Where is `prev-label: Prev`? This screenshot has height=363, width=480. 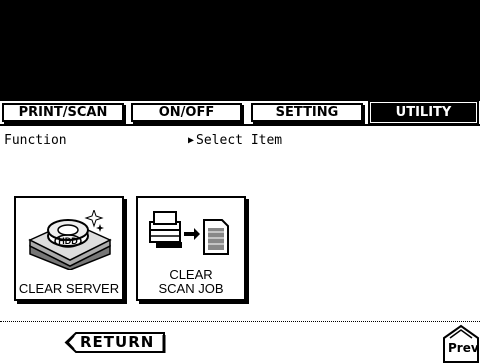
prev-label: Prev is located at coordinates (463, 348).